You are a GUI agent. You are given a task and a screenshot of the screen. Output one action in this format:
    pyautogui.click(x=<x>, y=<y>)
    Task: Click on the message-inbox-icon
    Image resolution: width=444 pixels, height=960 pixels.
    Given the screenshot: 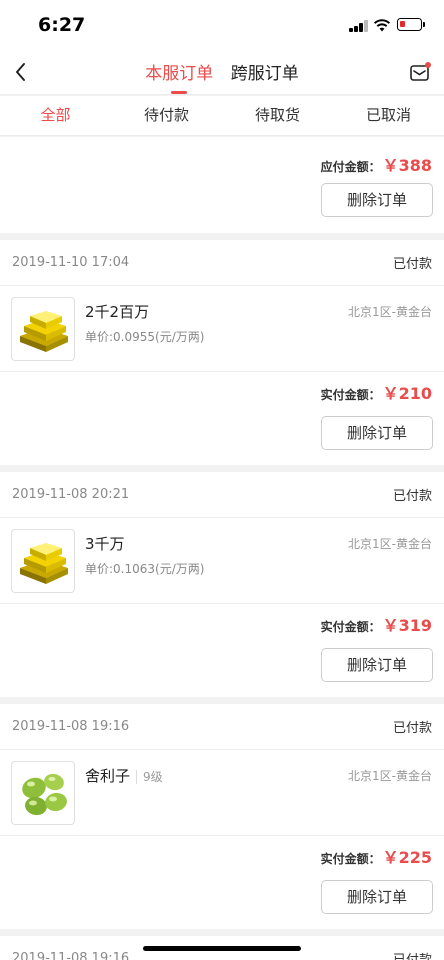 What is the action you would take?
    pyautogui.click(x=420, y=73)
    